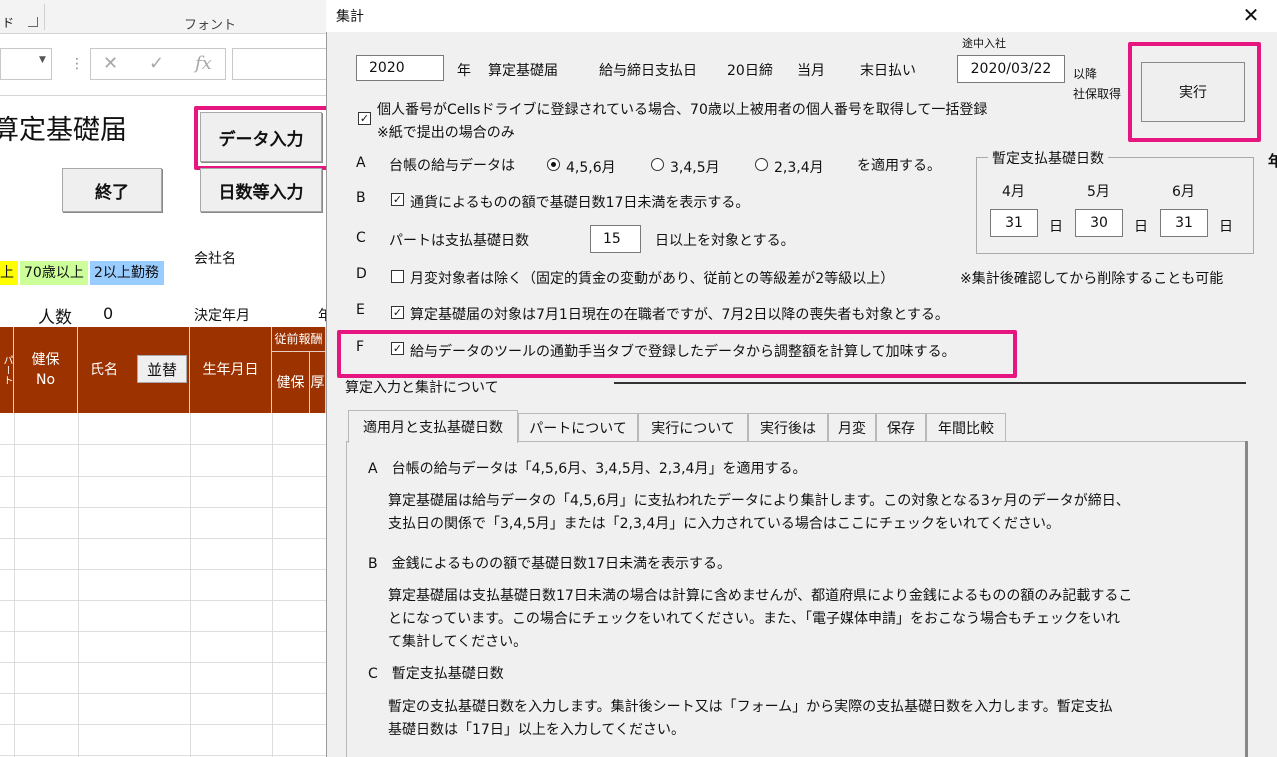  Describe the element at coordinates (852, 427) in the screenshot. I see `tab-monthly-change: 月変` at that location.